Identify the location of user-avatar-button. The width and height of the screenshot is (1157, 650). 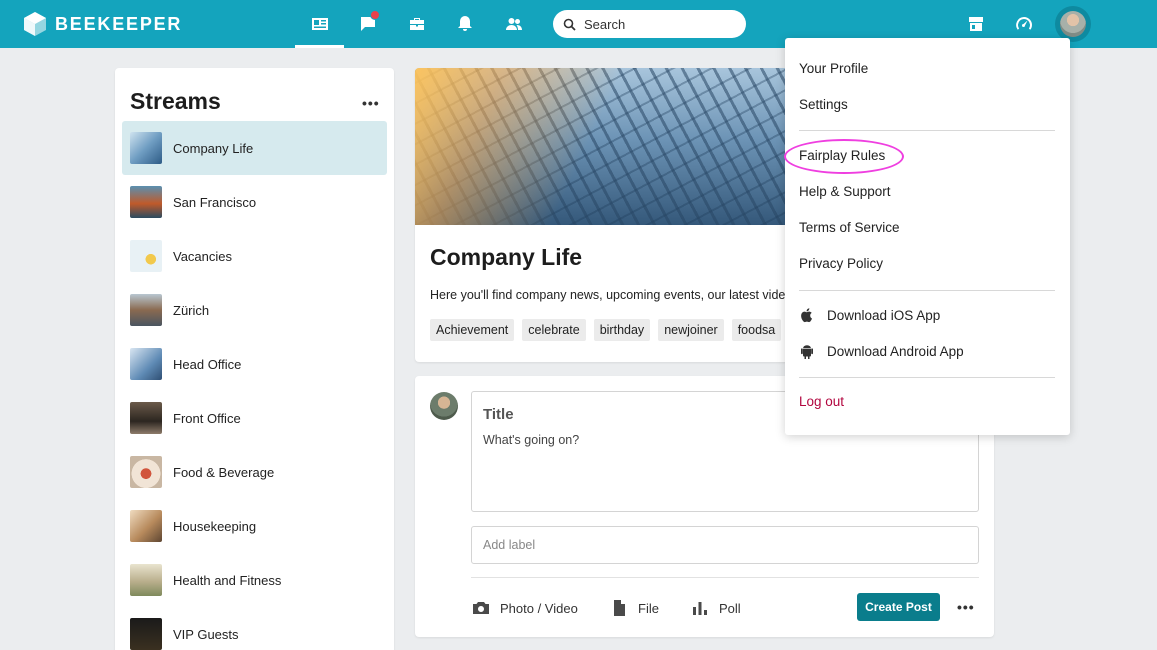
(1073, 24).